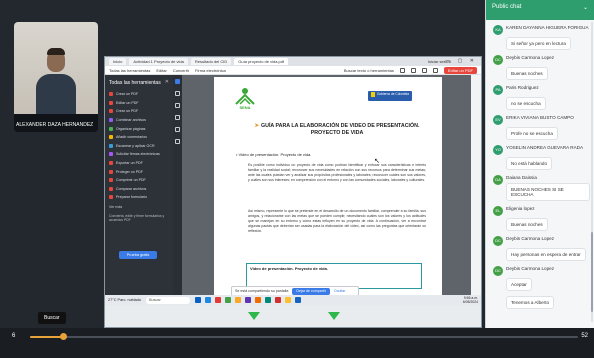 The width and height of the screenshot is (594, 358). Describe the element at coordinates (139, 207) in the screenshot. I see `view-more-link: Ver más` at that location.